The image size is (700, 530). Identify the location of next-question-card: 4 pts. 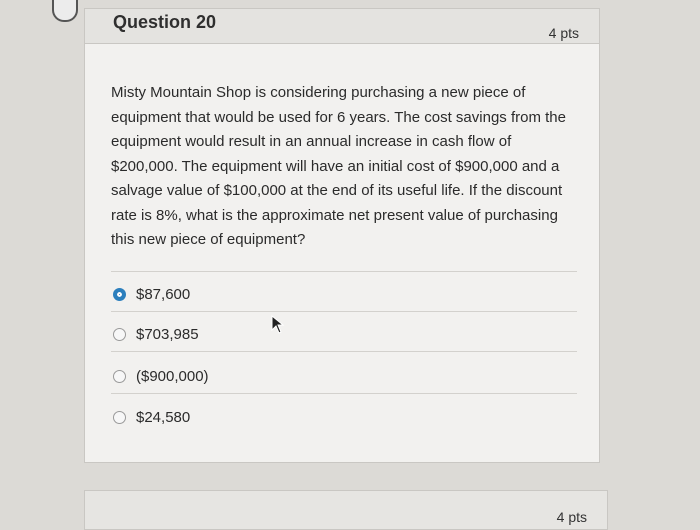
(346, 510).